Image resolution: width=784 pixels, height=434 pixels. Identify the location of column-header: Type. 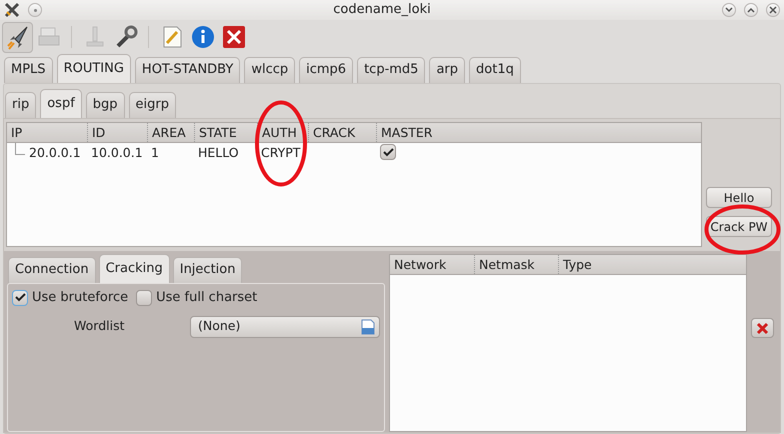
(652, 264).